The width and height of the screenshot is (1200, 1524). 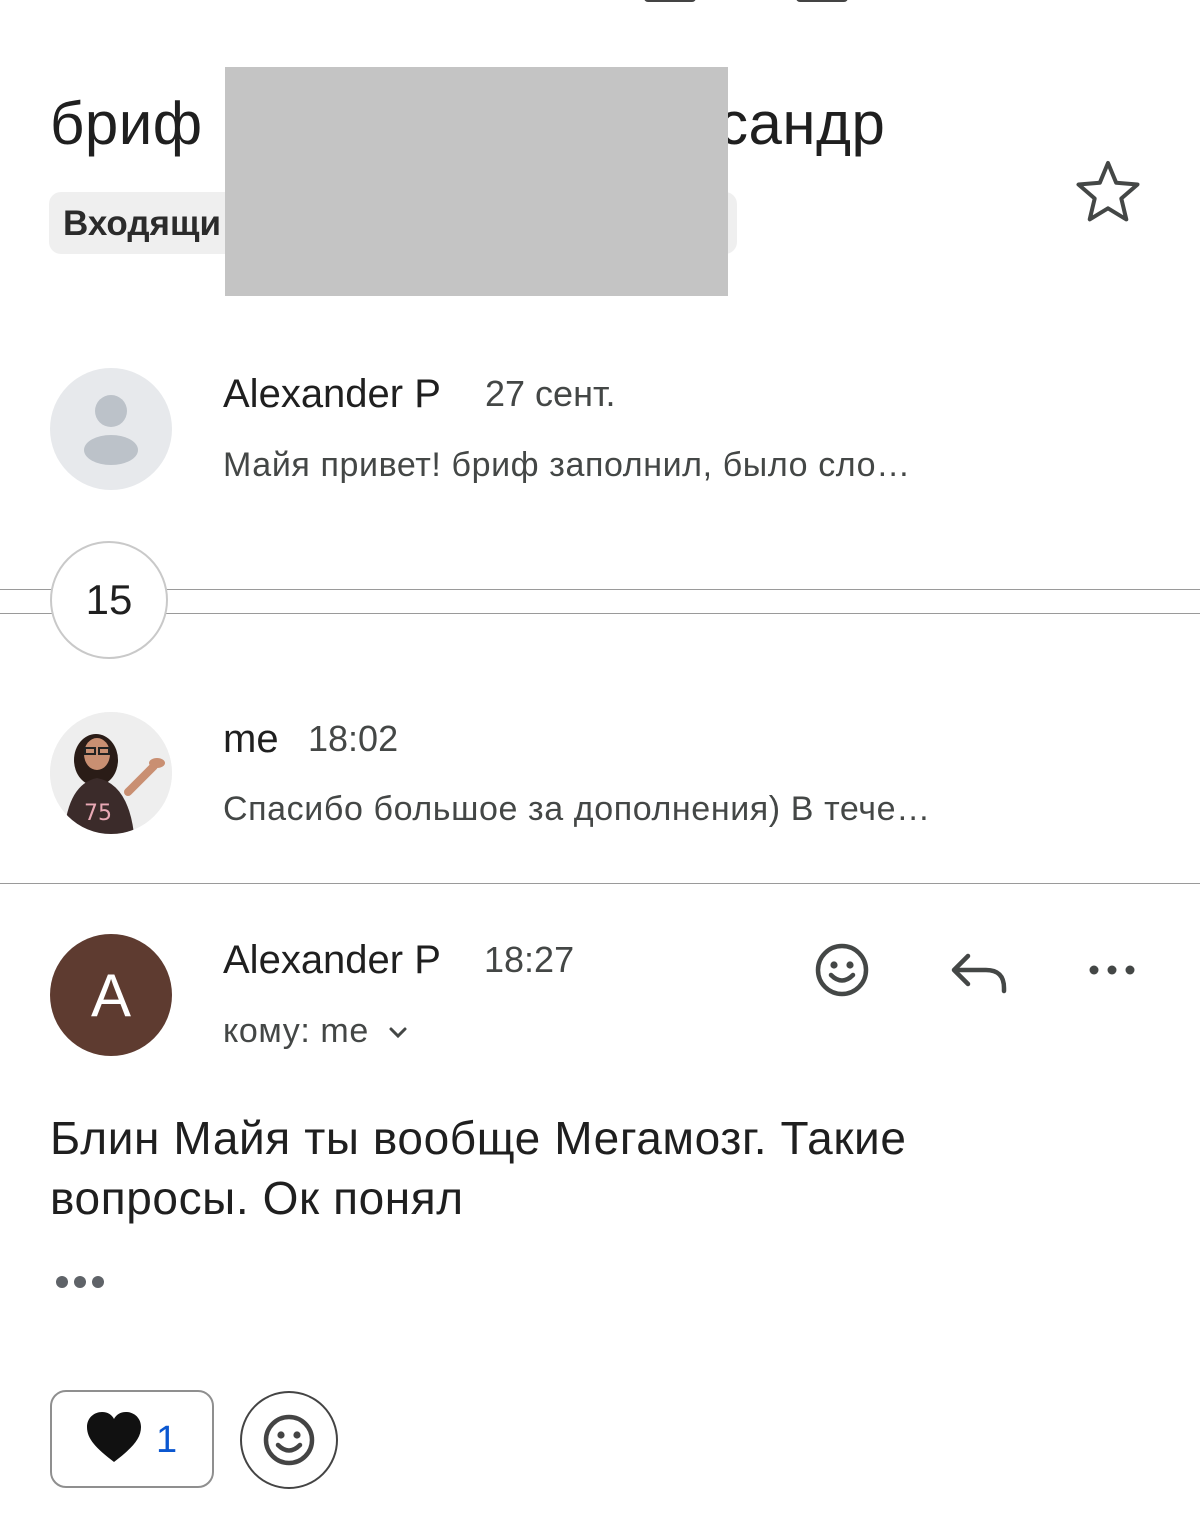 I want to click on chevron-down-icon, so click(x=398, y=1033).